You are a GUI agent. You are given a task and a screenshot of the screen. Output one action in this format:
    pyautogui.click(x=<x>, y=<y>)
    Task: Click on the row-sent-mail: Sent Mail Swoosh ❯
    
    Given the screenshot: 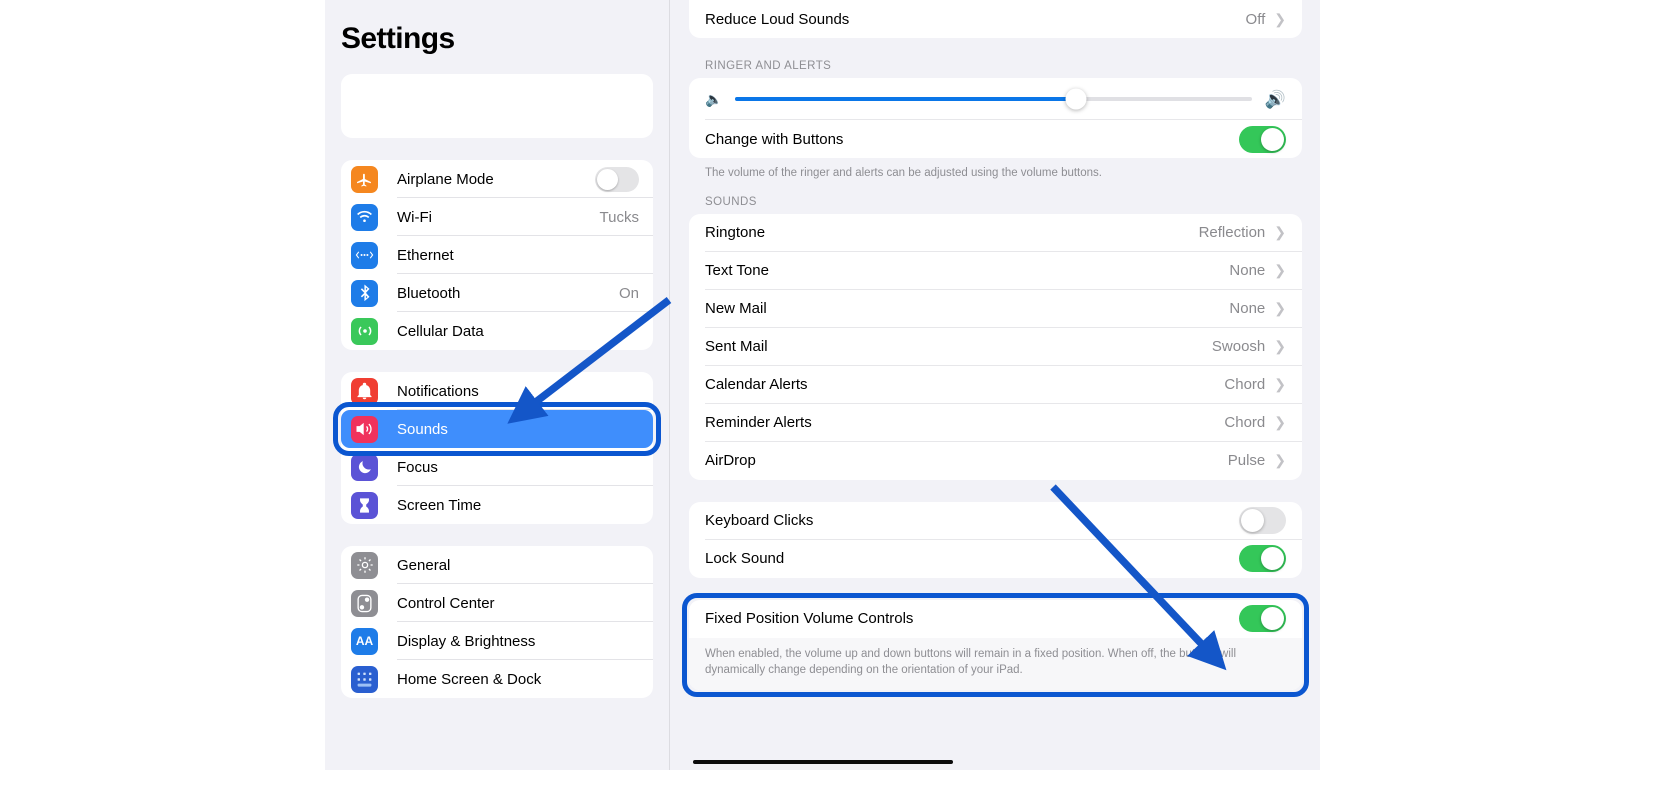 What is the action you would take?
    pyautogui.click(x=995, y=347)
    